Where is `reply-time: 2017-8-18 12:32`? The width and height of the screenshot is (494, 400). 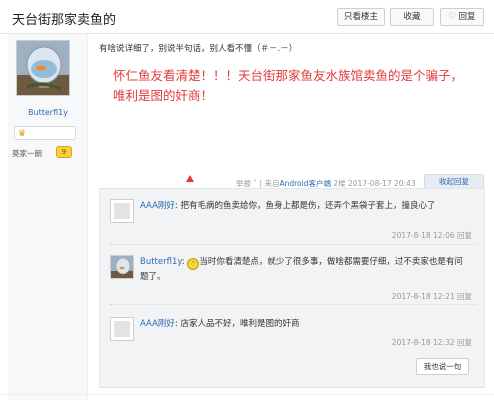 reply-time: 2017-8-18 12:32 is located at coordinates (423, 342).